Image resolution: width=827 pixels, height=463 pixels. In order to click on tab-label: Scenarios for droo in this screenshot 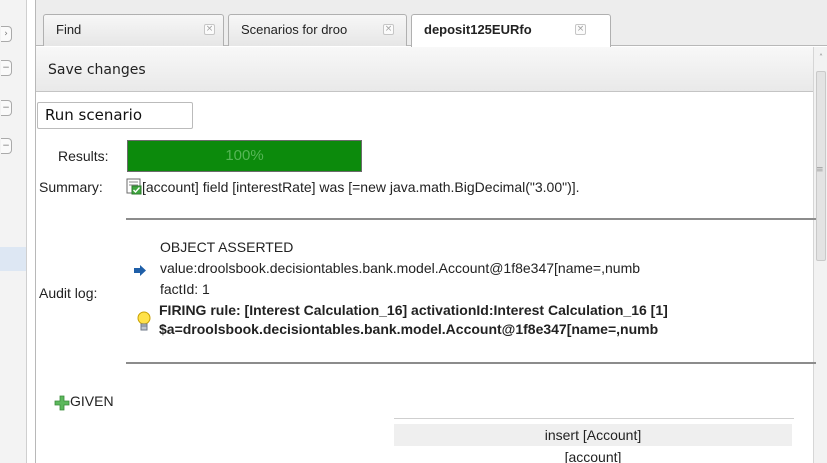, I will do `click(294, 29)`.